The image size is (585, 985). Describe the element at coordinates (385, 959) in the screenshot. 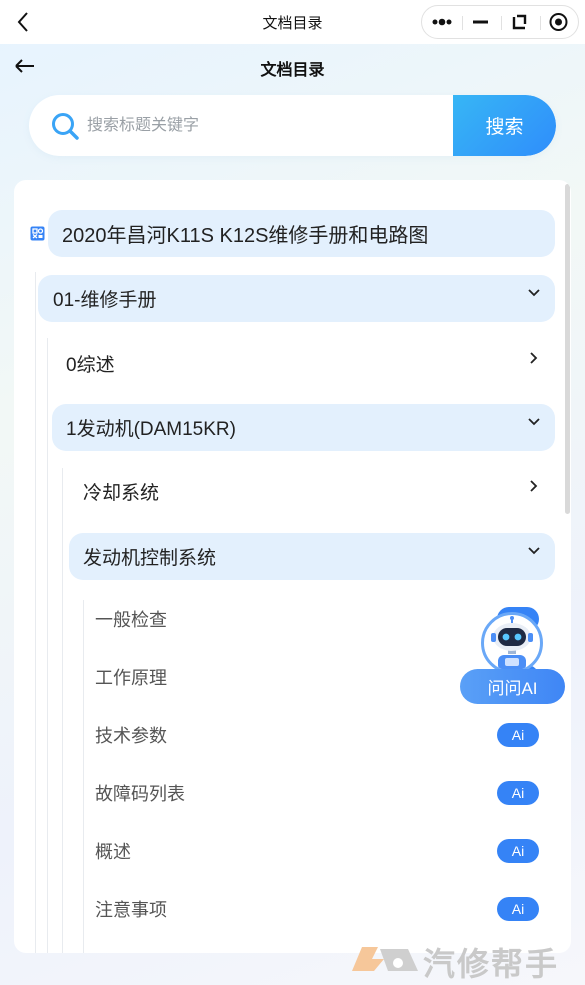

I see `watermark-logo-icon` at that location.